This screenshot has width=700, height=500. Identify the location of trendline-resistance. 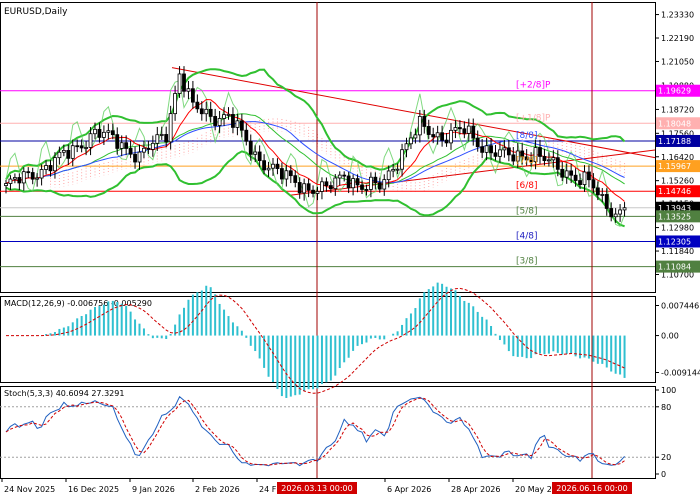
(413, 113).